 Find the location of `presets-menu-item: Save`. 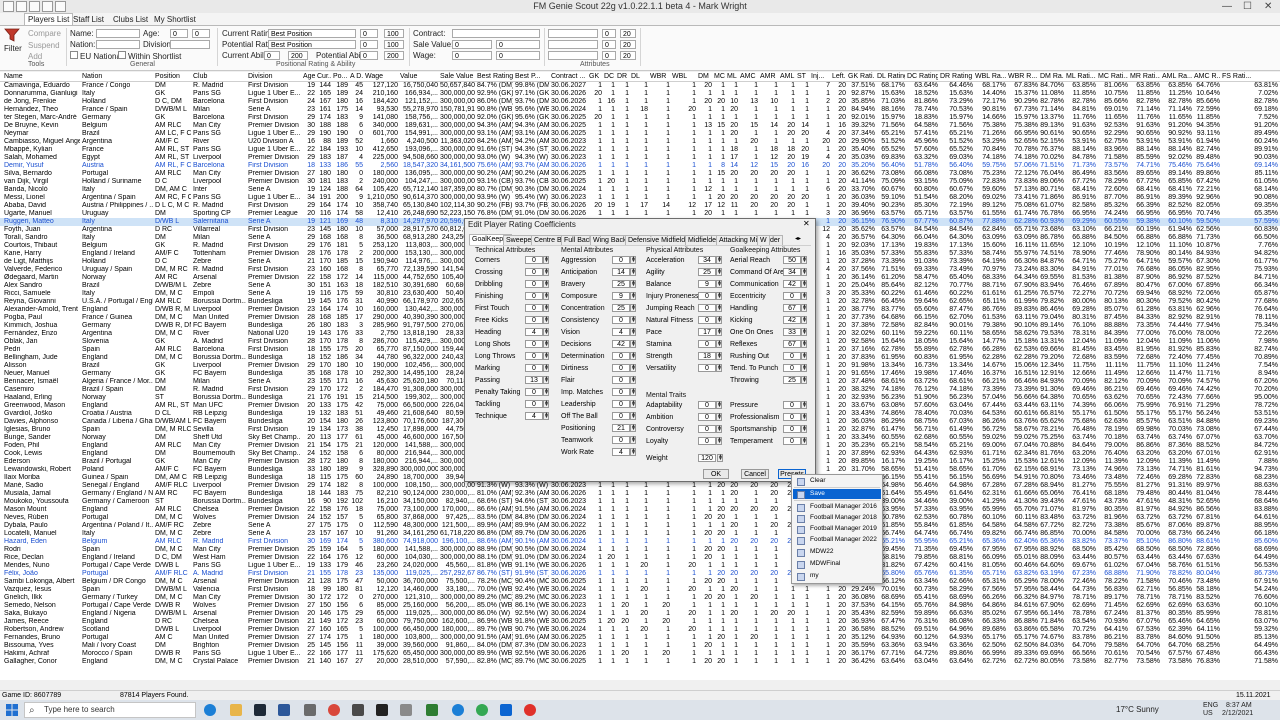

presets-menu-item: Save is located at coordinates (837, 494).